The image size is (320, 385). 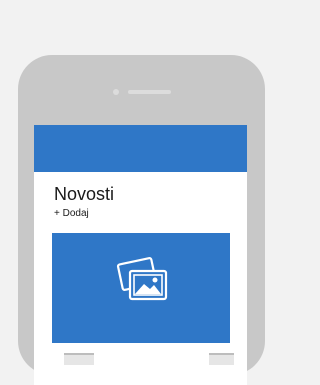 What do you see at coordinates (140, 148) in the screenshot?
I see `app-header-bar` at bounding box center [140, 148].